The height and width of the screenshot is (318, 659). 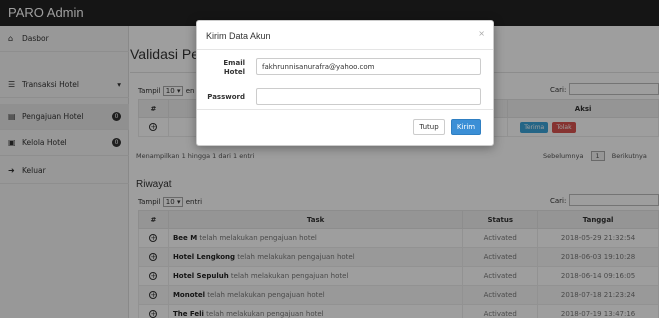 I want to click on password-field, so click(x=368, y=96).